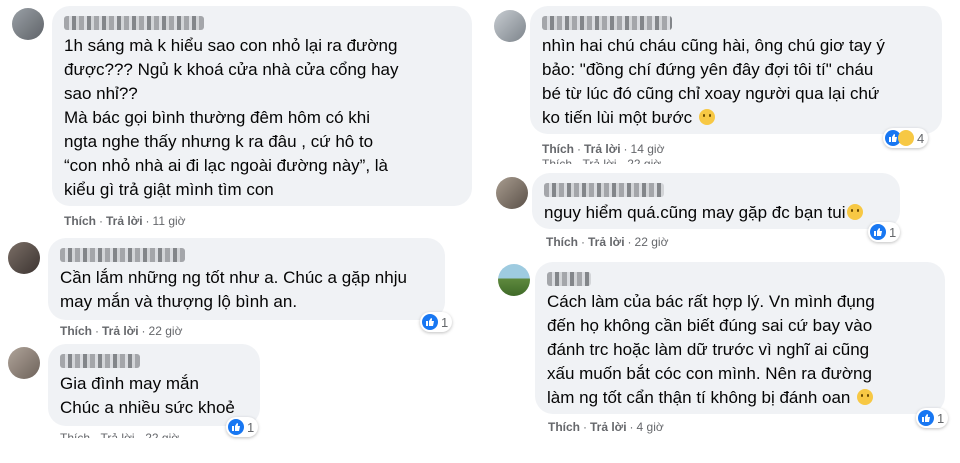 Image resolution: width=960 pixels, height=463 pixels. Describe the element at coordinates (716, 213) in the screenshot. I see `comment-text: nguy hiểm quá.cũng may gặp đc bạn tui` at that location.